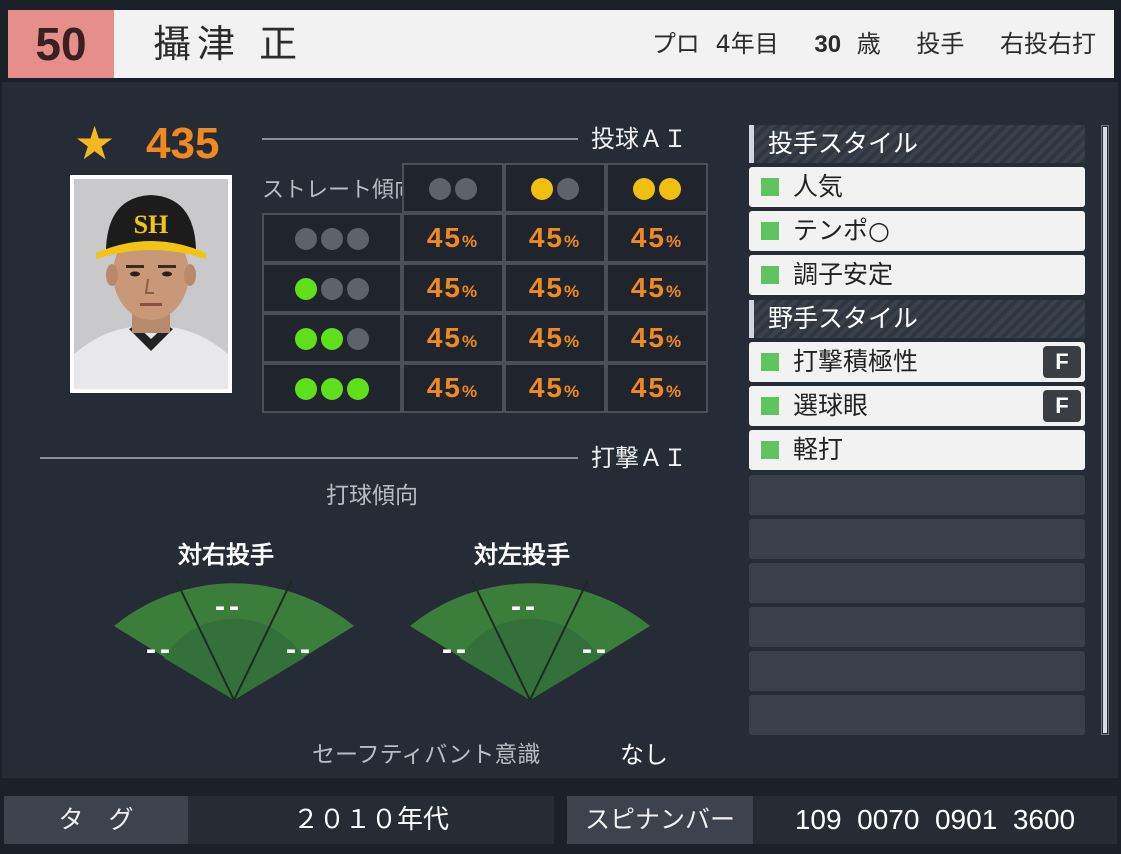  What do you see at coordinates (160, 649) in the screenshot?
I see `vs-right-left-value: --` at bounding box center [160, 649].